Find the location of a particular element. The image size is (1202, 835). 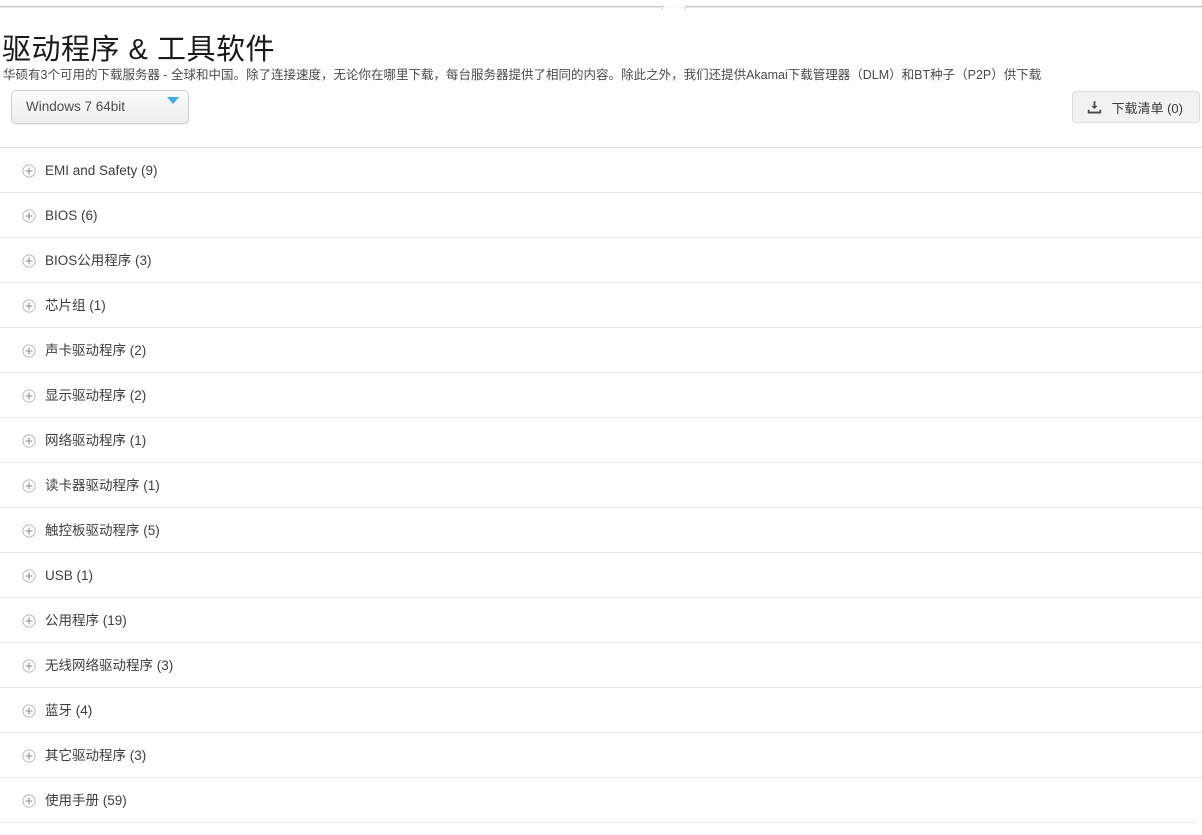

accordion-row-13: 蓝牙 (4) is located at coordinates (601, 709).